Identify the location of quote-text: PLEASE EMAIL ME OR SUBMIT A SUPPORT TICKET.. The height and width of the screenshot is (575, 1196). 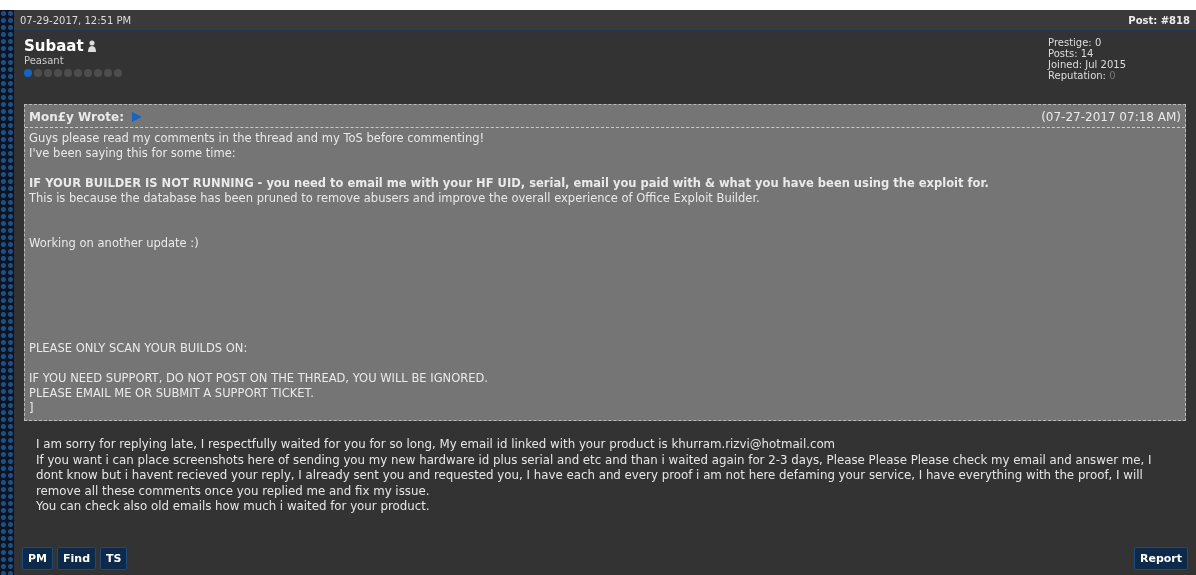
(172, 393).